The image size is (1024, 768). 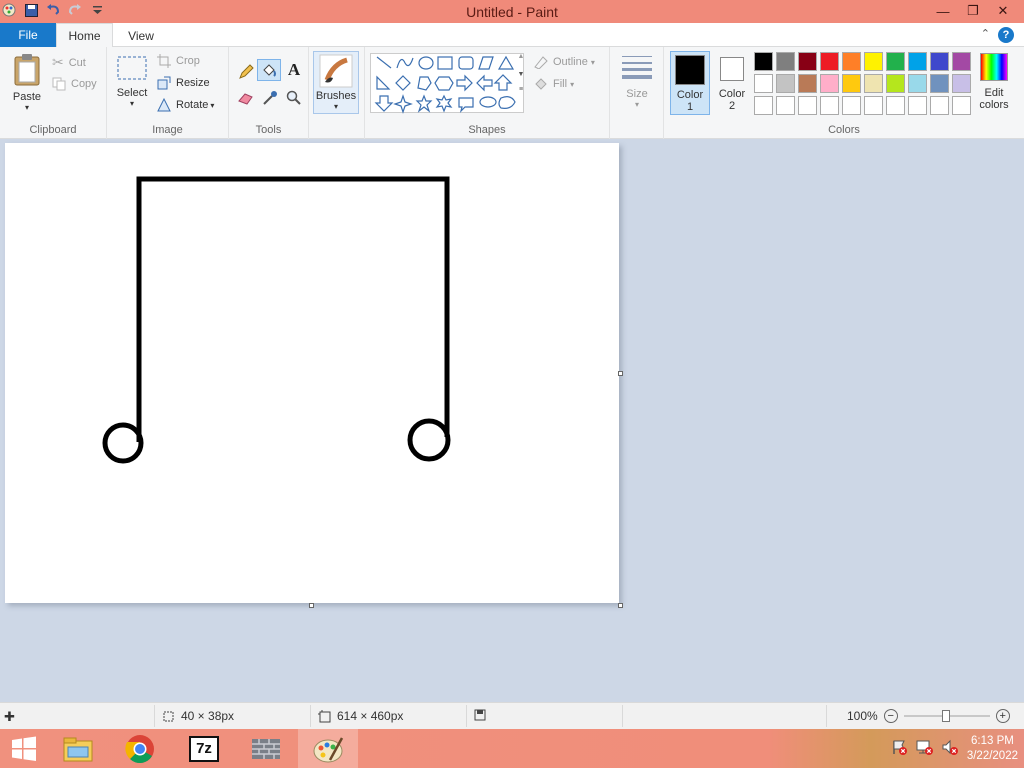 I want to click on cursor-position: ✚, so click(x=9, y=717).